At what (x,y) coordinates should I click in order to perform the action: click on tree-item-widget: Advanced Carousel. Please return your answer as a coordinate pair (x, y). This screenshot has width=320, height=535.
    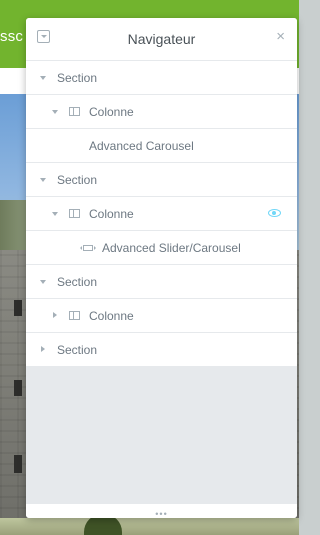
    Looking at the image, I should click on (161, 146).